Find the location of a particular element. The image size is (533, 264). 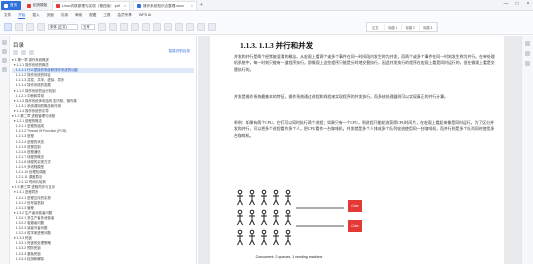

tab-label: 稻壳模板 is located at coordinates (40, 5).